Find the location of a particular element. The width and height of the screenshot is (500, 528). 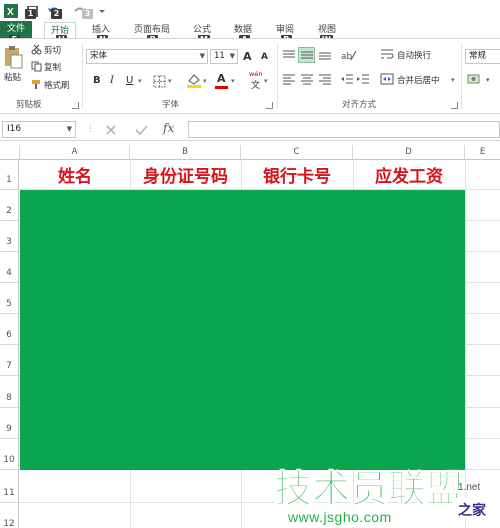

cell-d1: 应发工资 is located at coordinates (409, 175).